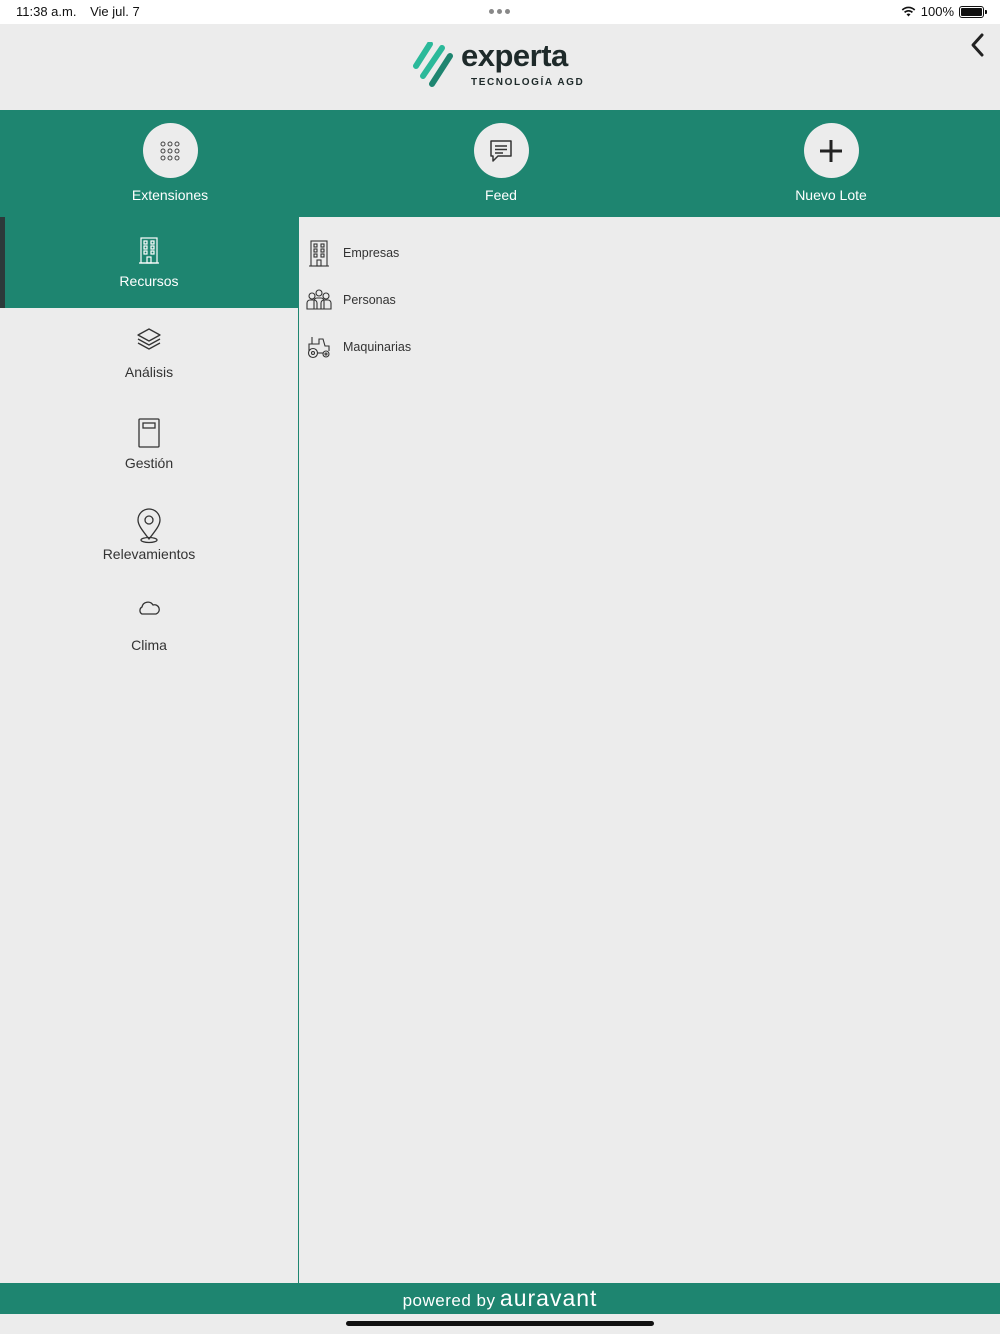 Image resolution: width=1000 pixels, height=1334 pixels. What do you see at coordinates (650, 346) in the screenshot?
I see `list-item-maquinarias: Maquinarias` at bounding box center [650, 346].